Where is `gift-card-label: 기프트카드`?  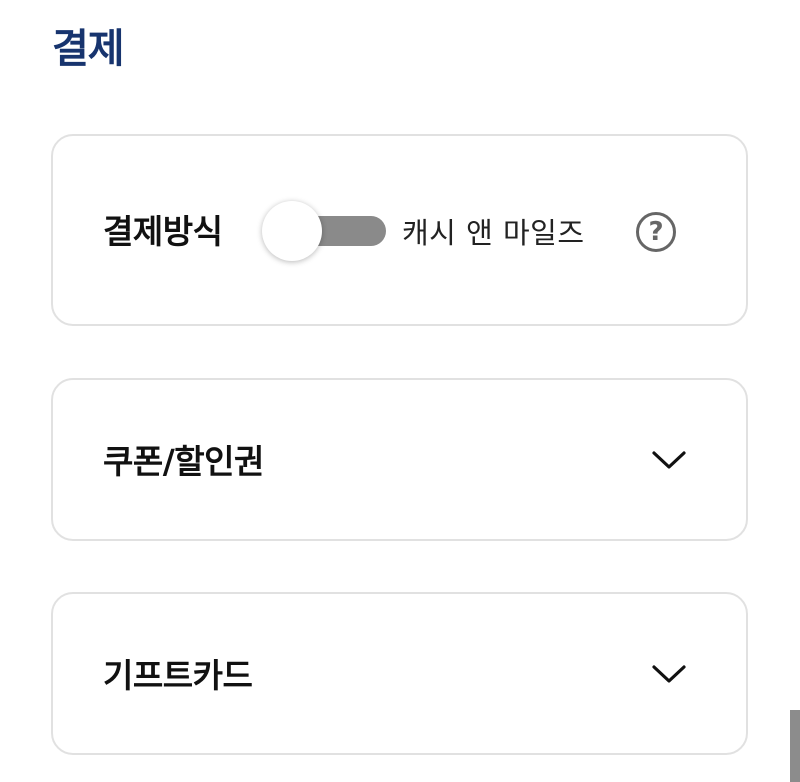 gift-card-label: 기프트카드 is located at coordinates (178, 675).